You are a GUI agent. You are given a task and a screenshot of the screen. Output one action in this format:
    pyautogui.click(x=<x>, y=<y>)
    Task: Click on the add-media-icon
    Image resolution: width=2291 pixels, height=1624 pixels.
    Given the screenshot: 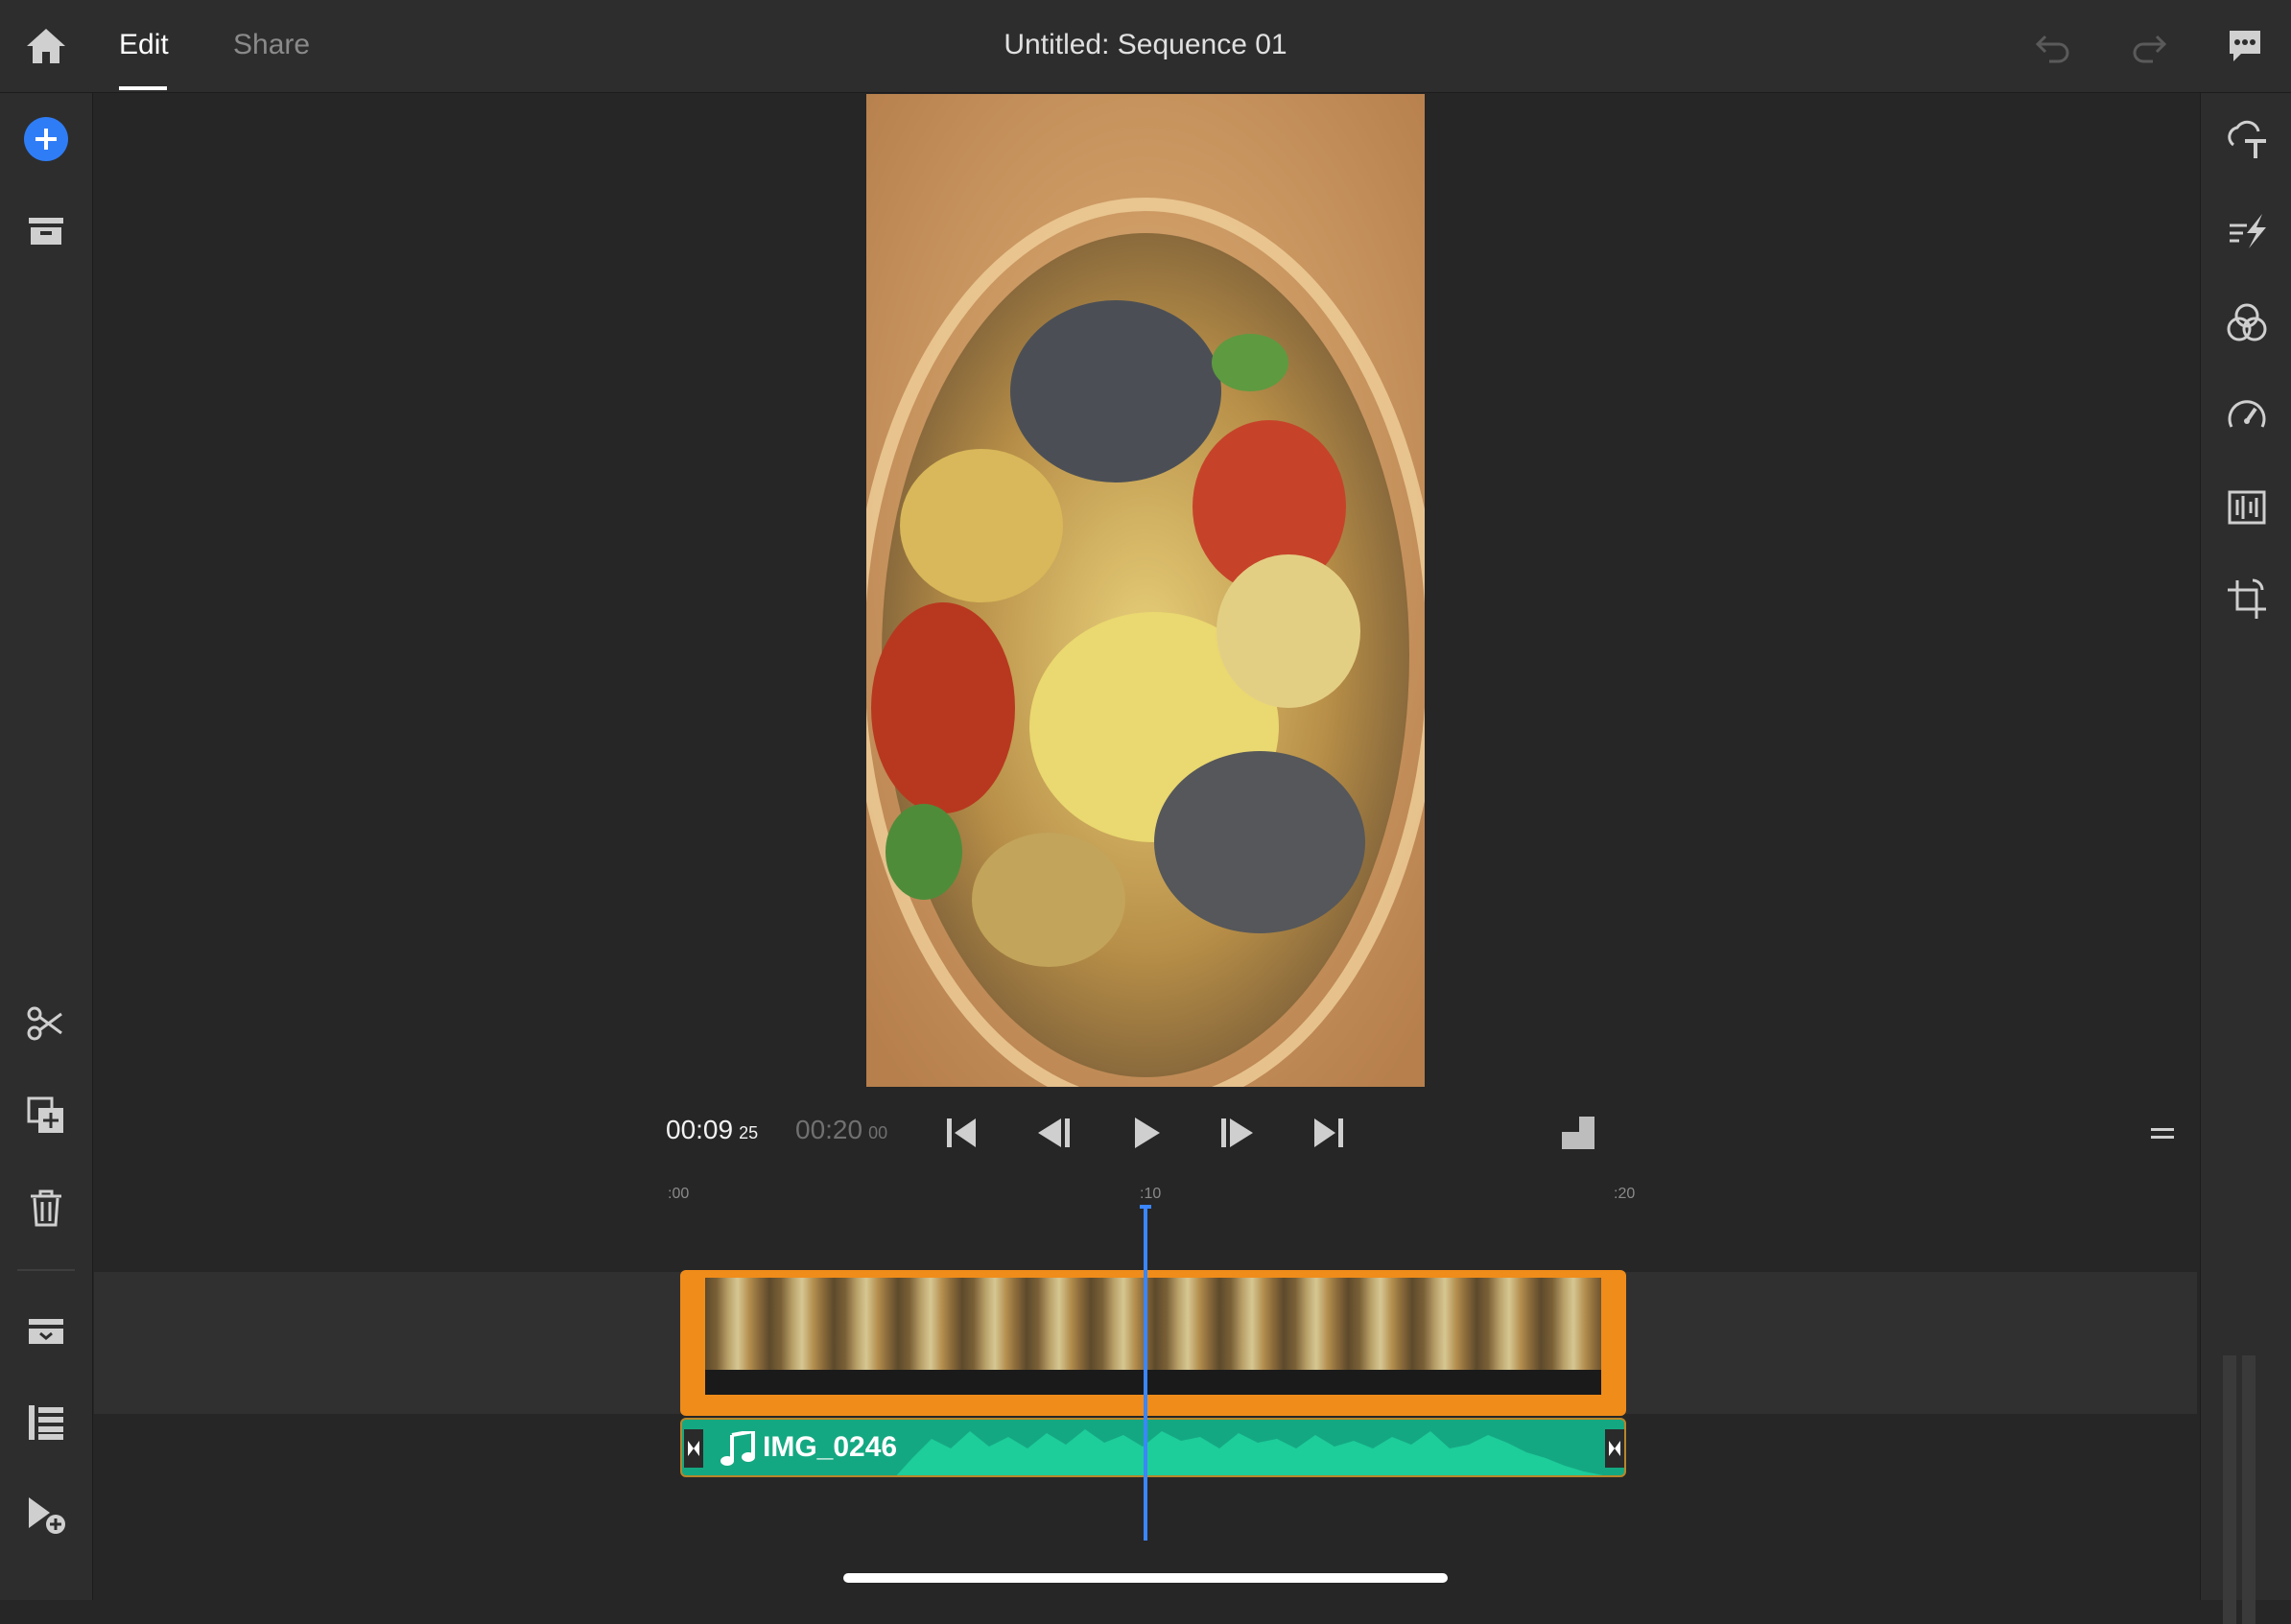 What is the action you would take?
    pyautogui.click(x=46, y=139)
    